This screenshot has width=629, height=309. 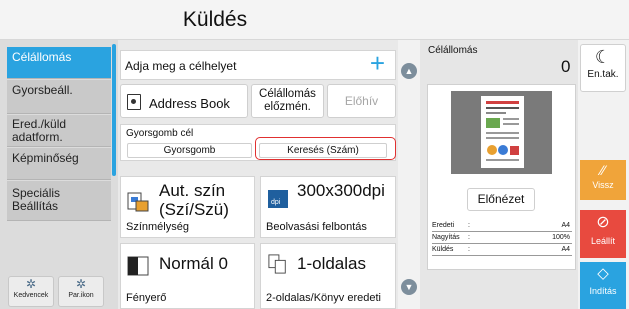 I want to click on stop-button: ⊘ Leállít, so click(x=603, y=234).